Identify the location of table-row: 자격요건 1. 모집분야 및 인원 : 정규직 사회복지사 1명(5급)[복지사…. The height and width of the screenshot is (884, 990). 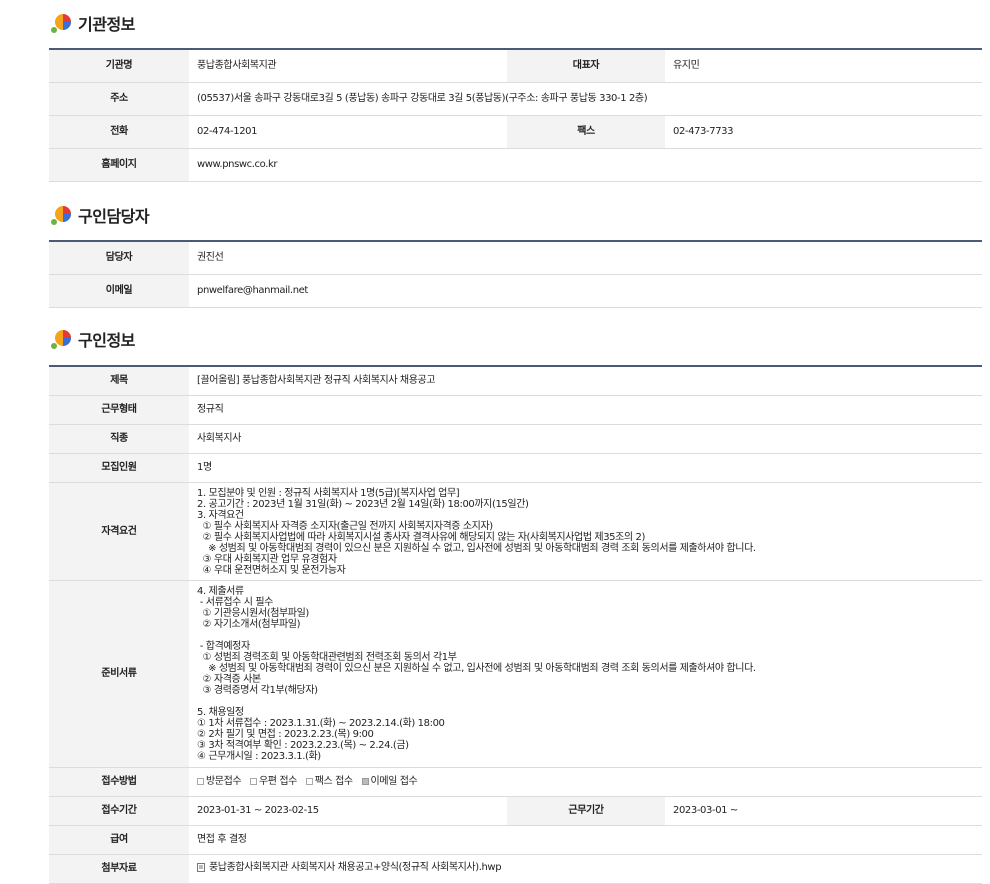
(516, 531).